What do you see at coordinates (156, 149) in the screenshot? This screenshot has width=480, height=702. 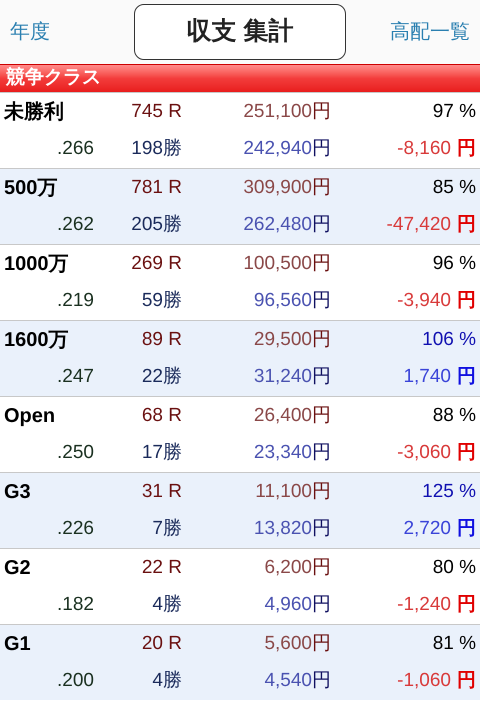 I see `win-count: 198勝` at bounding box center [156, 149].